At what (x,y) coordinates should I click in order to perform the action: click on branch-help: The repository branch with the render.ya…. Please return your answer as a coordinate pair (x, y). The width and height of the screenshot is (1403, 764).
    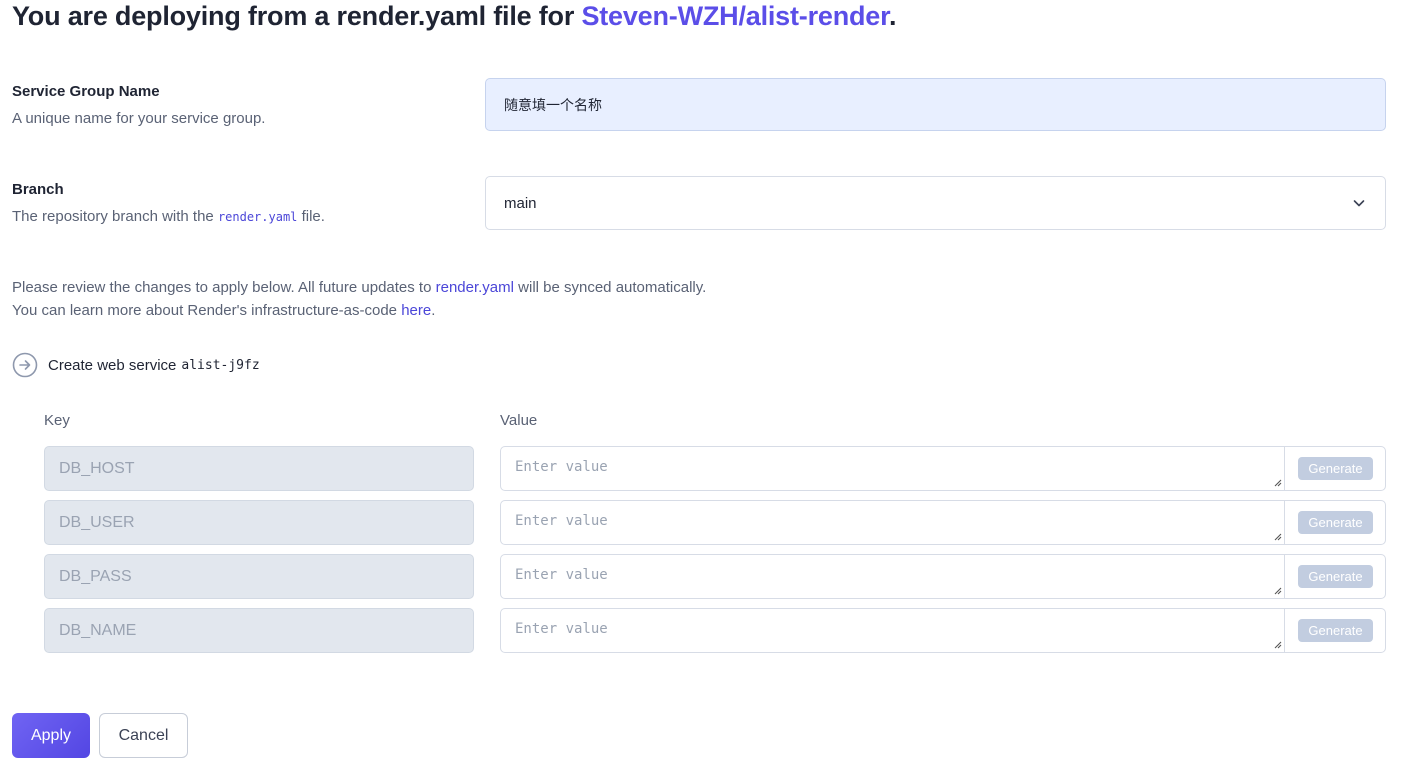
    Looking at the image, I should click on (168, 216).